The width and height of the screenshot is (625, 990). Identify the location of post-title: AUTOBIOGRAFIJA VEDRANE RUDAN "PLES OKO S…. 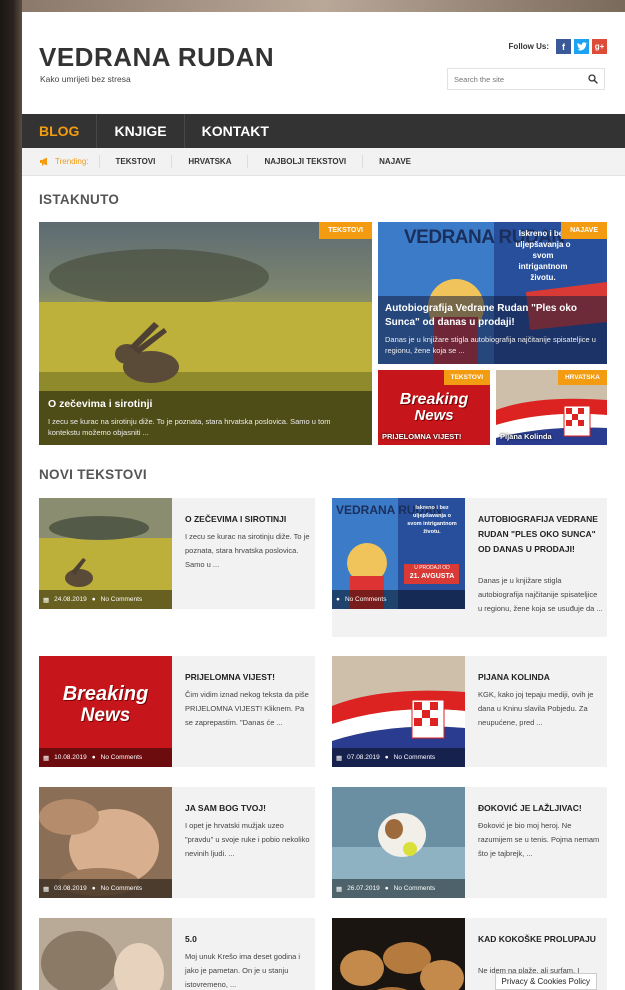
(540, 534).